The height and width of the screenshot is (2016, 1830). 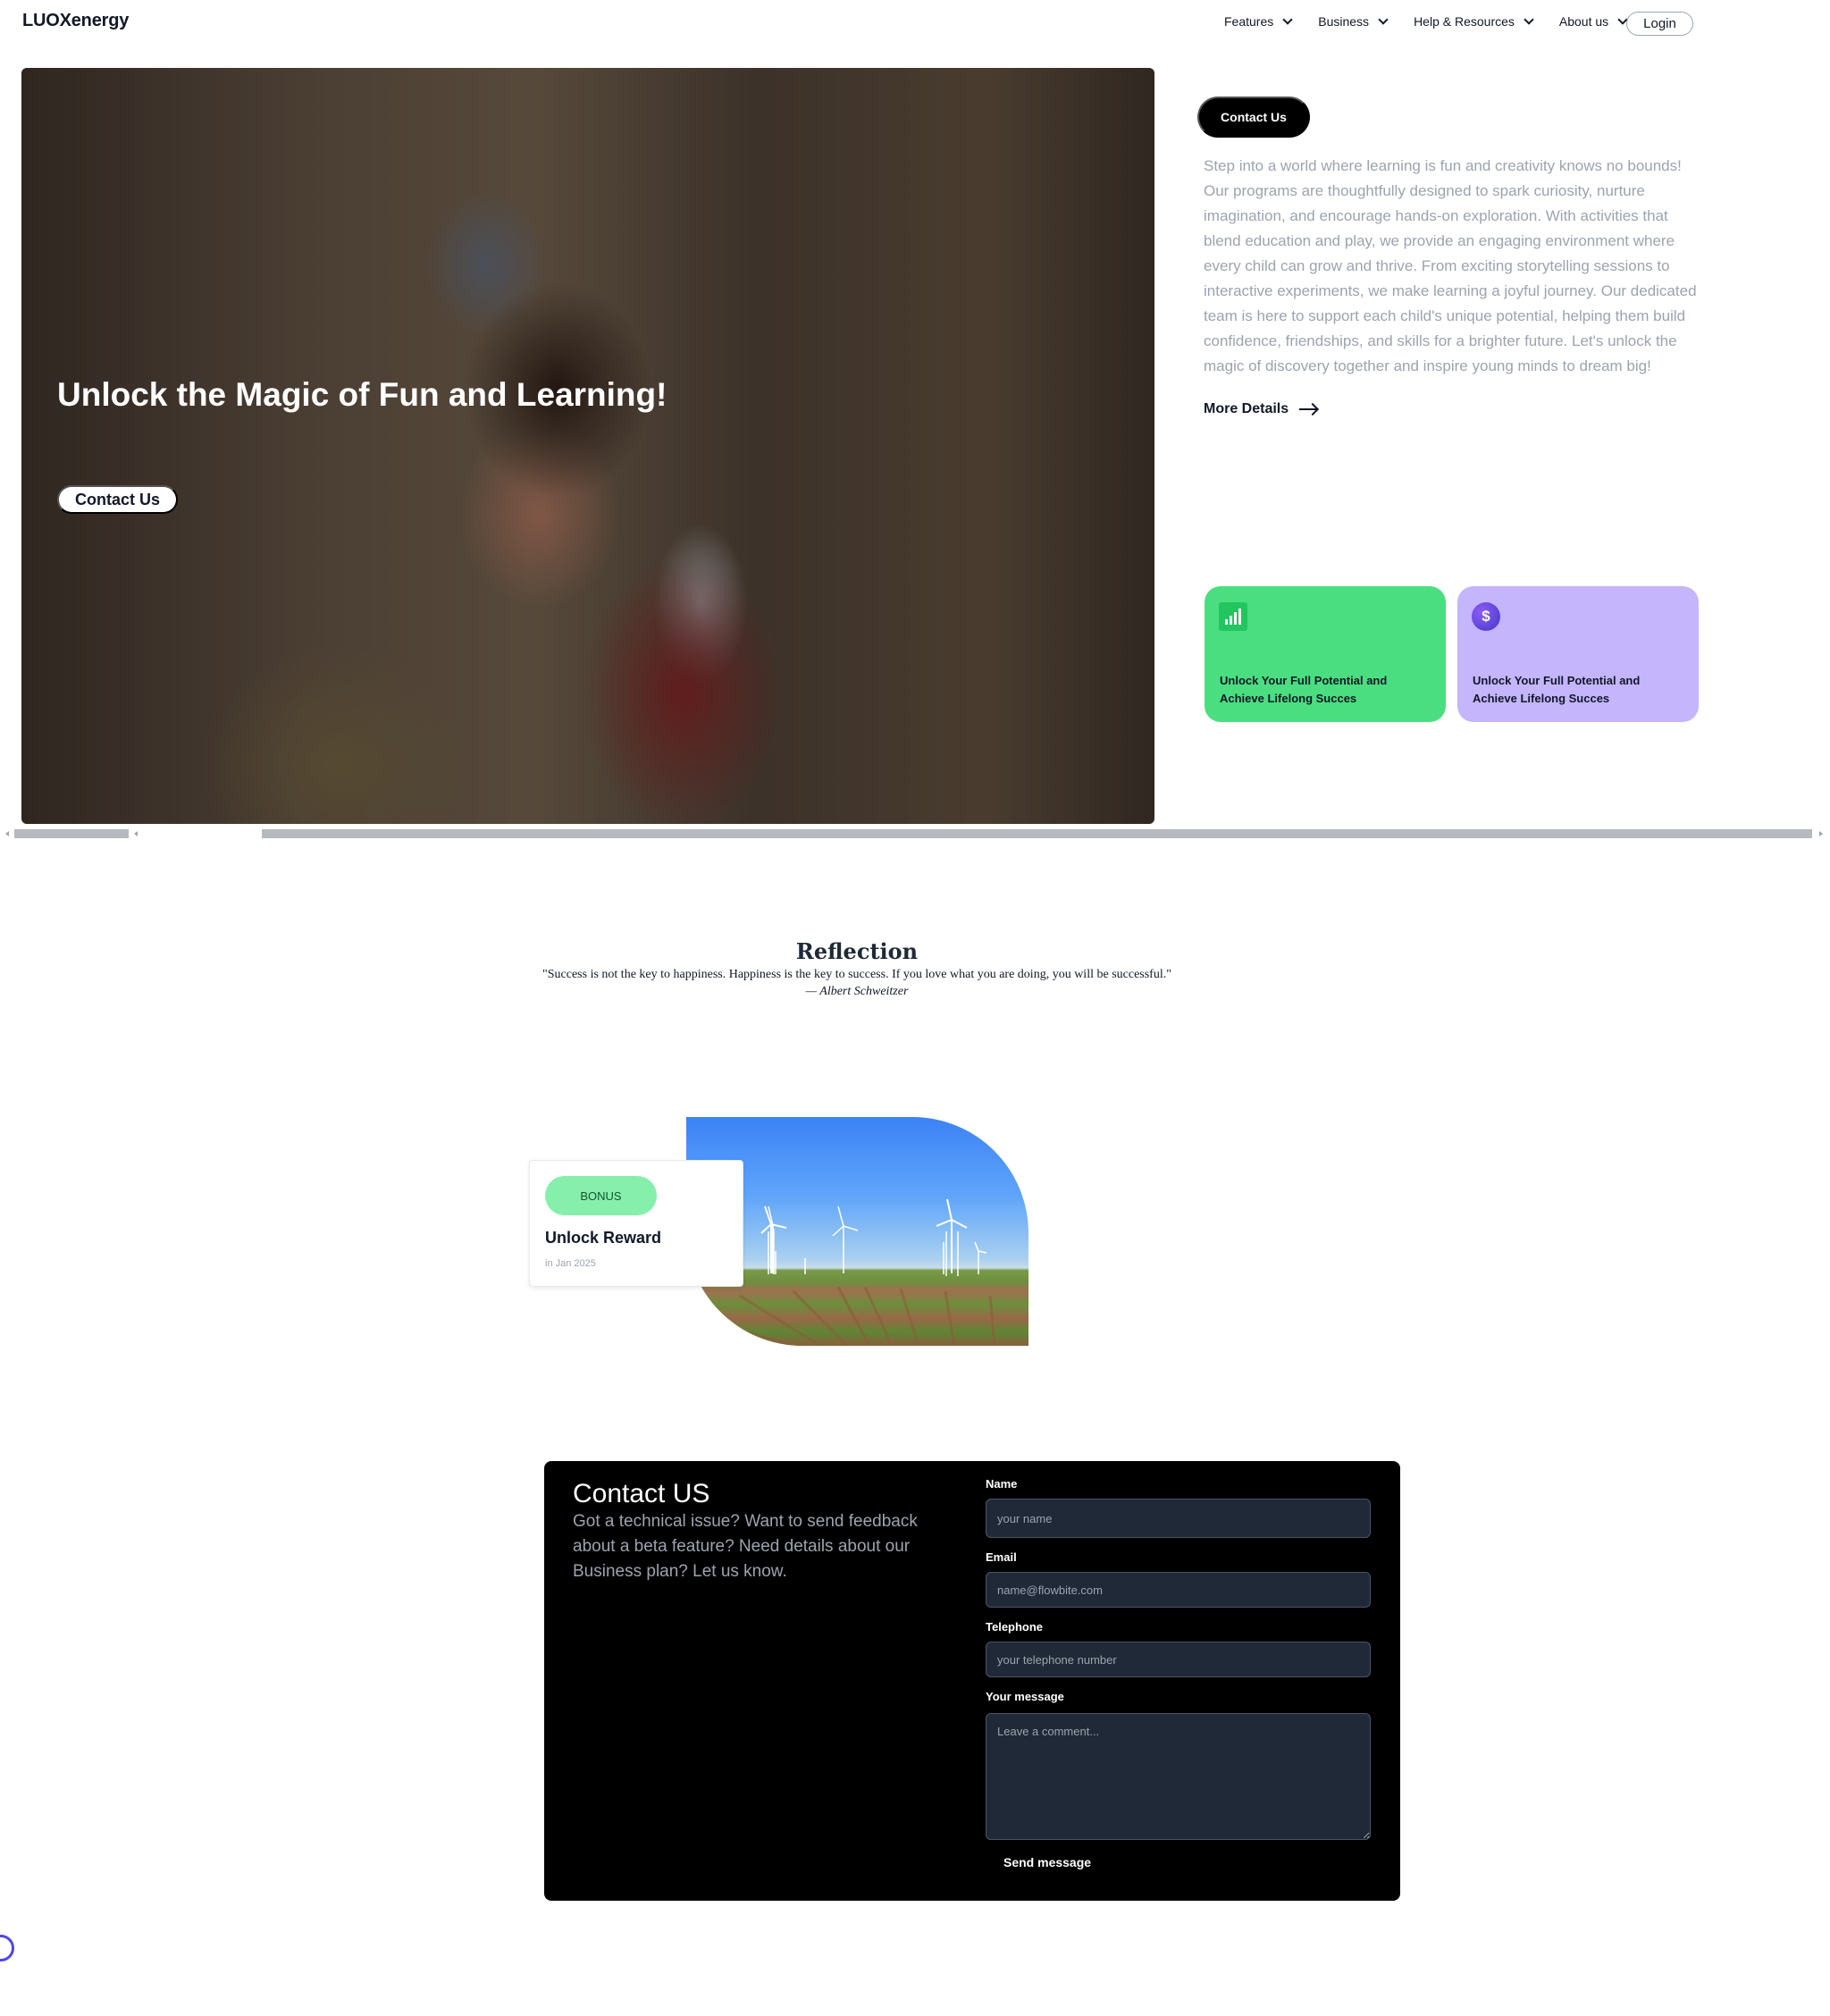 What do you see at coordinates (1821, 833) in the screenshot?
I see `scroll-right-arrow-icon` at bounding box center [1821, 833].